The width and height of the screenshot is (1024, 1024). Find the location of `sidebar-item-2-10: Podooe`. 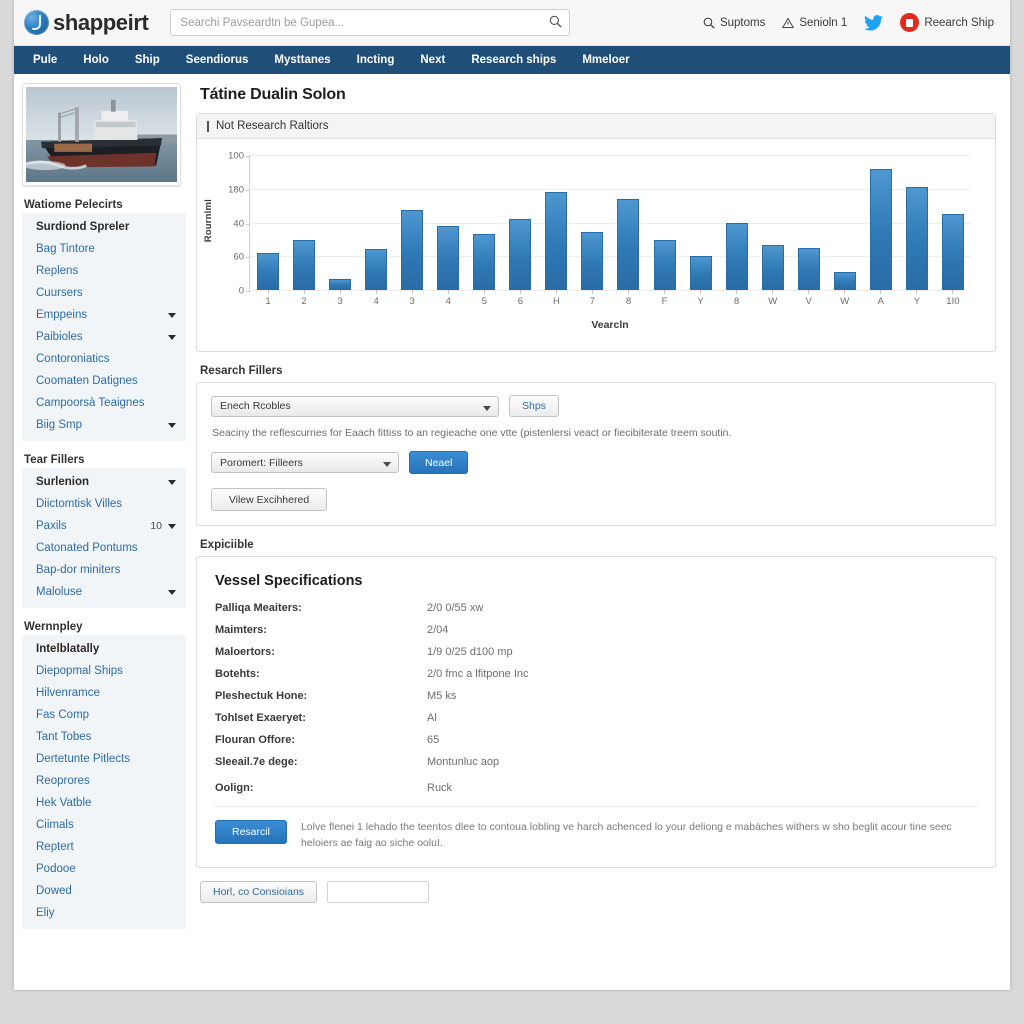

sidebar-item-2-10: Podooe is located at coordinates (104, 869).